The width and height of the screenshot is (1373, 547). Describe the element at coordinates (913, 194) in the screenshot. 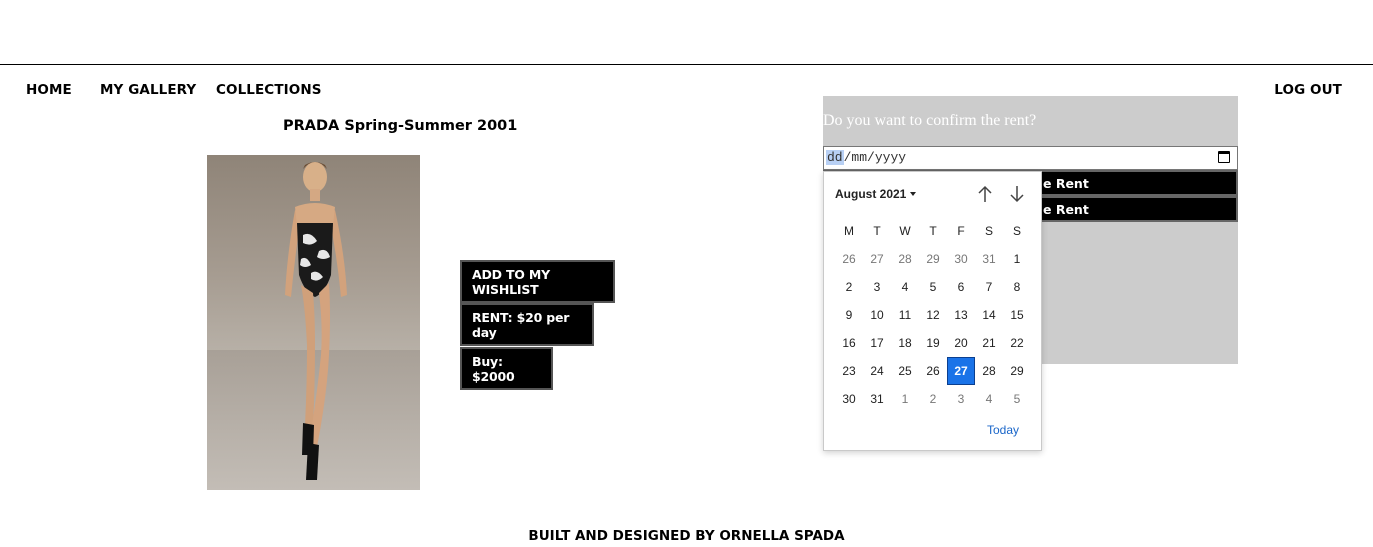

I see `chevron-down-icon` at that location.